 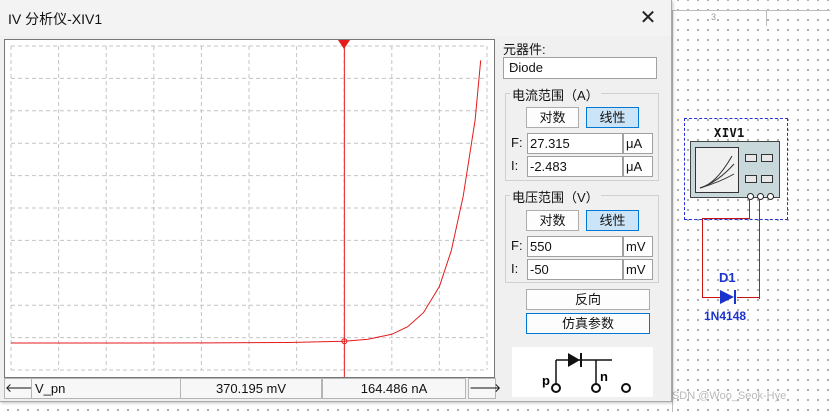 What do you see at coordinates (672, 211) in the screenshot?
I see `schematic-border-left` at bounding box center [672, 211].